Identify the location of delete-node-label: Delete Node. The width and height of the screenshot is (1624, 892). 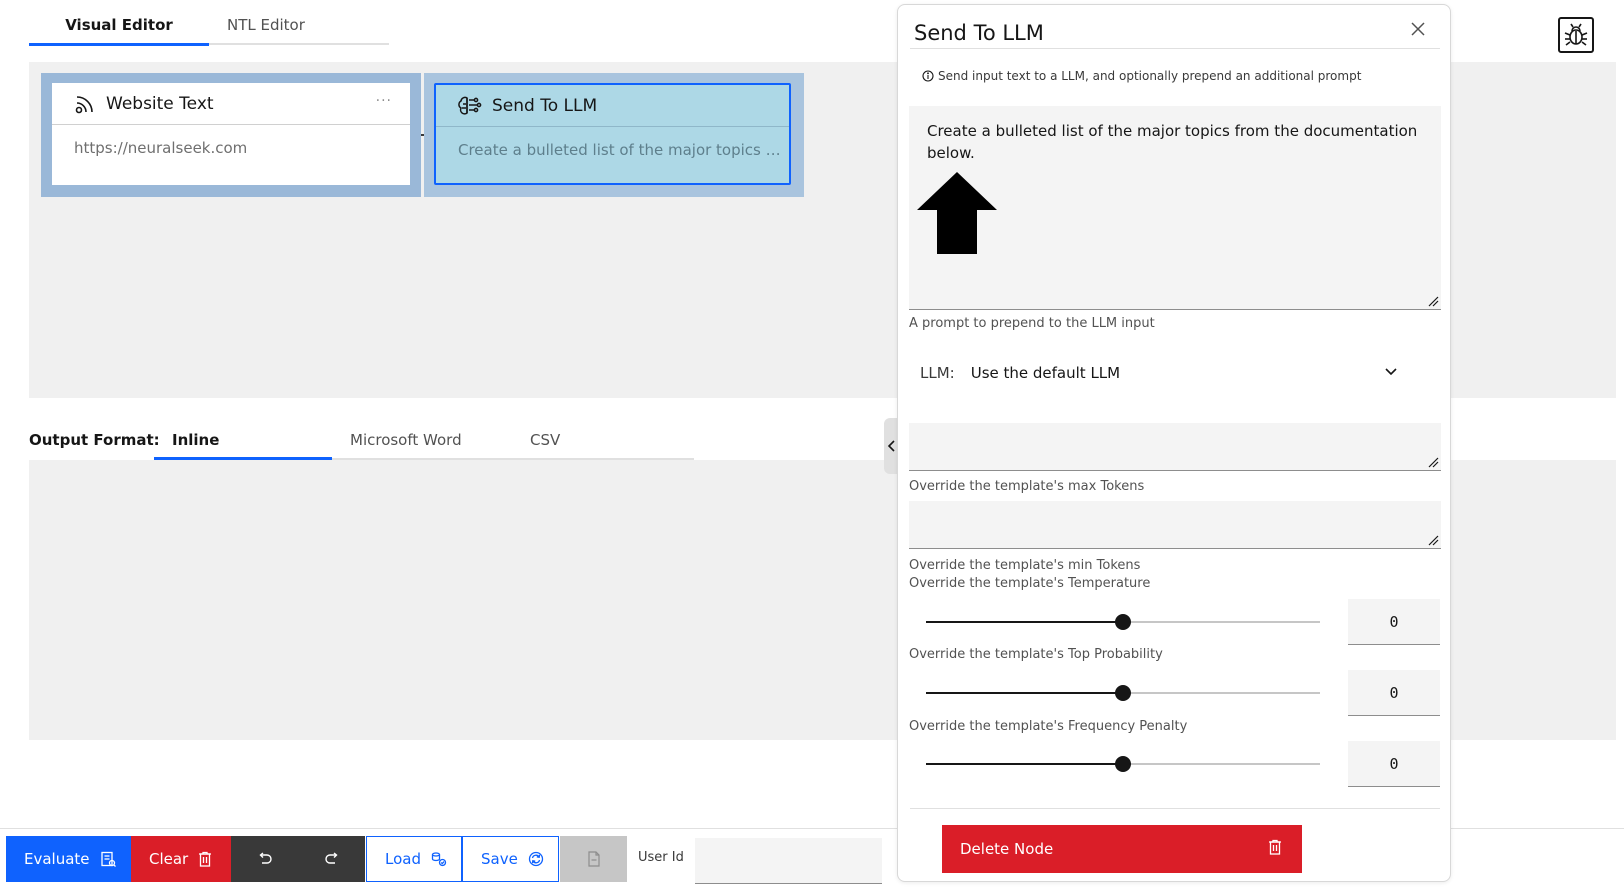
(1007, 849).